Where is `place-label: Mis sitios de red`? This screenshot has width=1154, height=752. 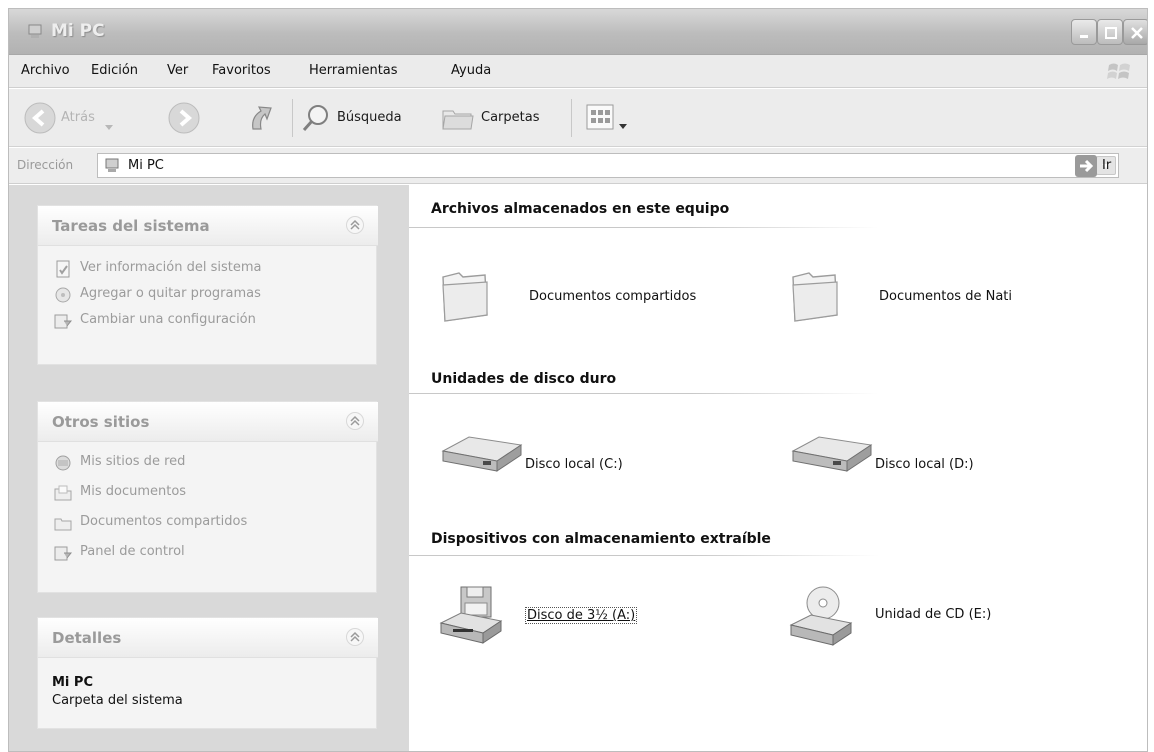
place-label: Mis sitios de red is located at coordinates (132, 461).